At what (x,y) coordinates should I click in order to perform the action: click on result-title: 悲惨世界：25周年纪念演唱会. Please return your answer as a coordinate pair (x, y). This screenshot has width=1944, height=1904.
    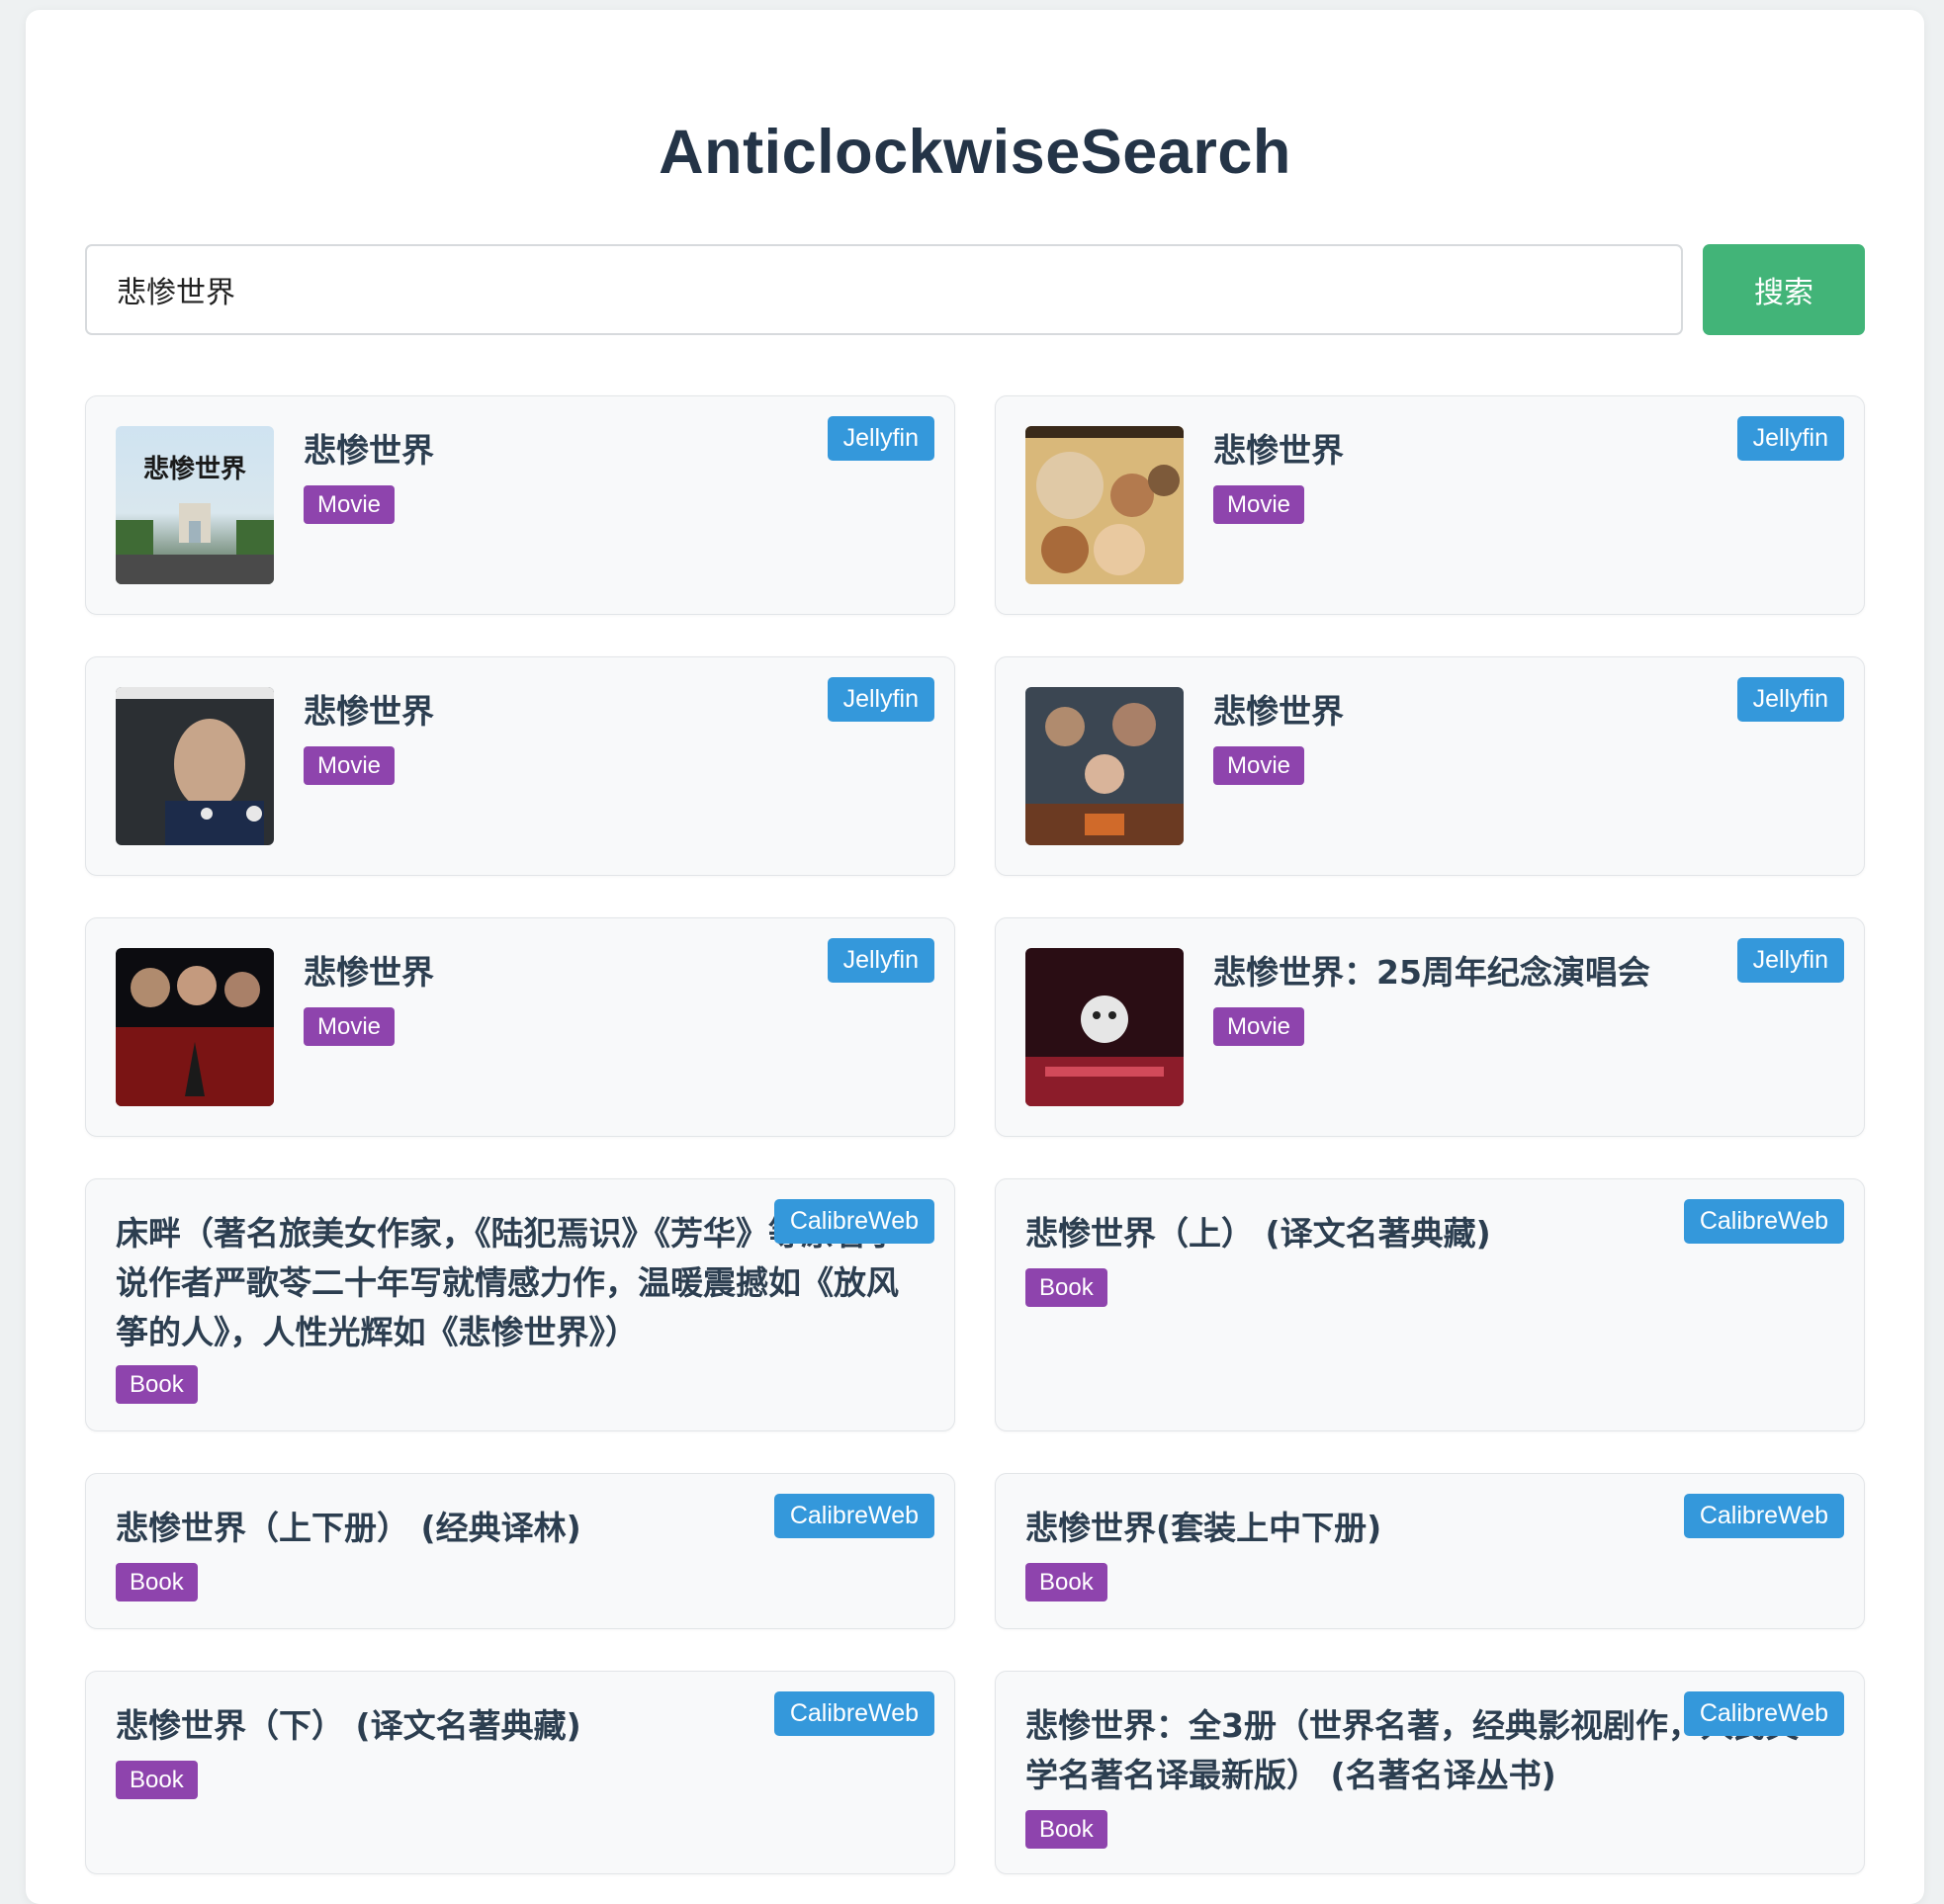
    Looking at the image, I should click on (1431, 972).